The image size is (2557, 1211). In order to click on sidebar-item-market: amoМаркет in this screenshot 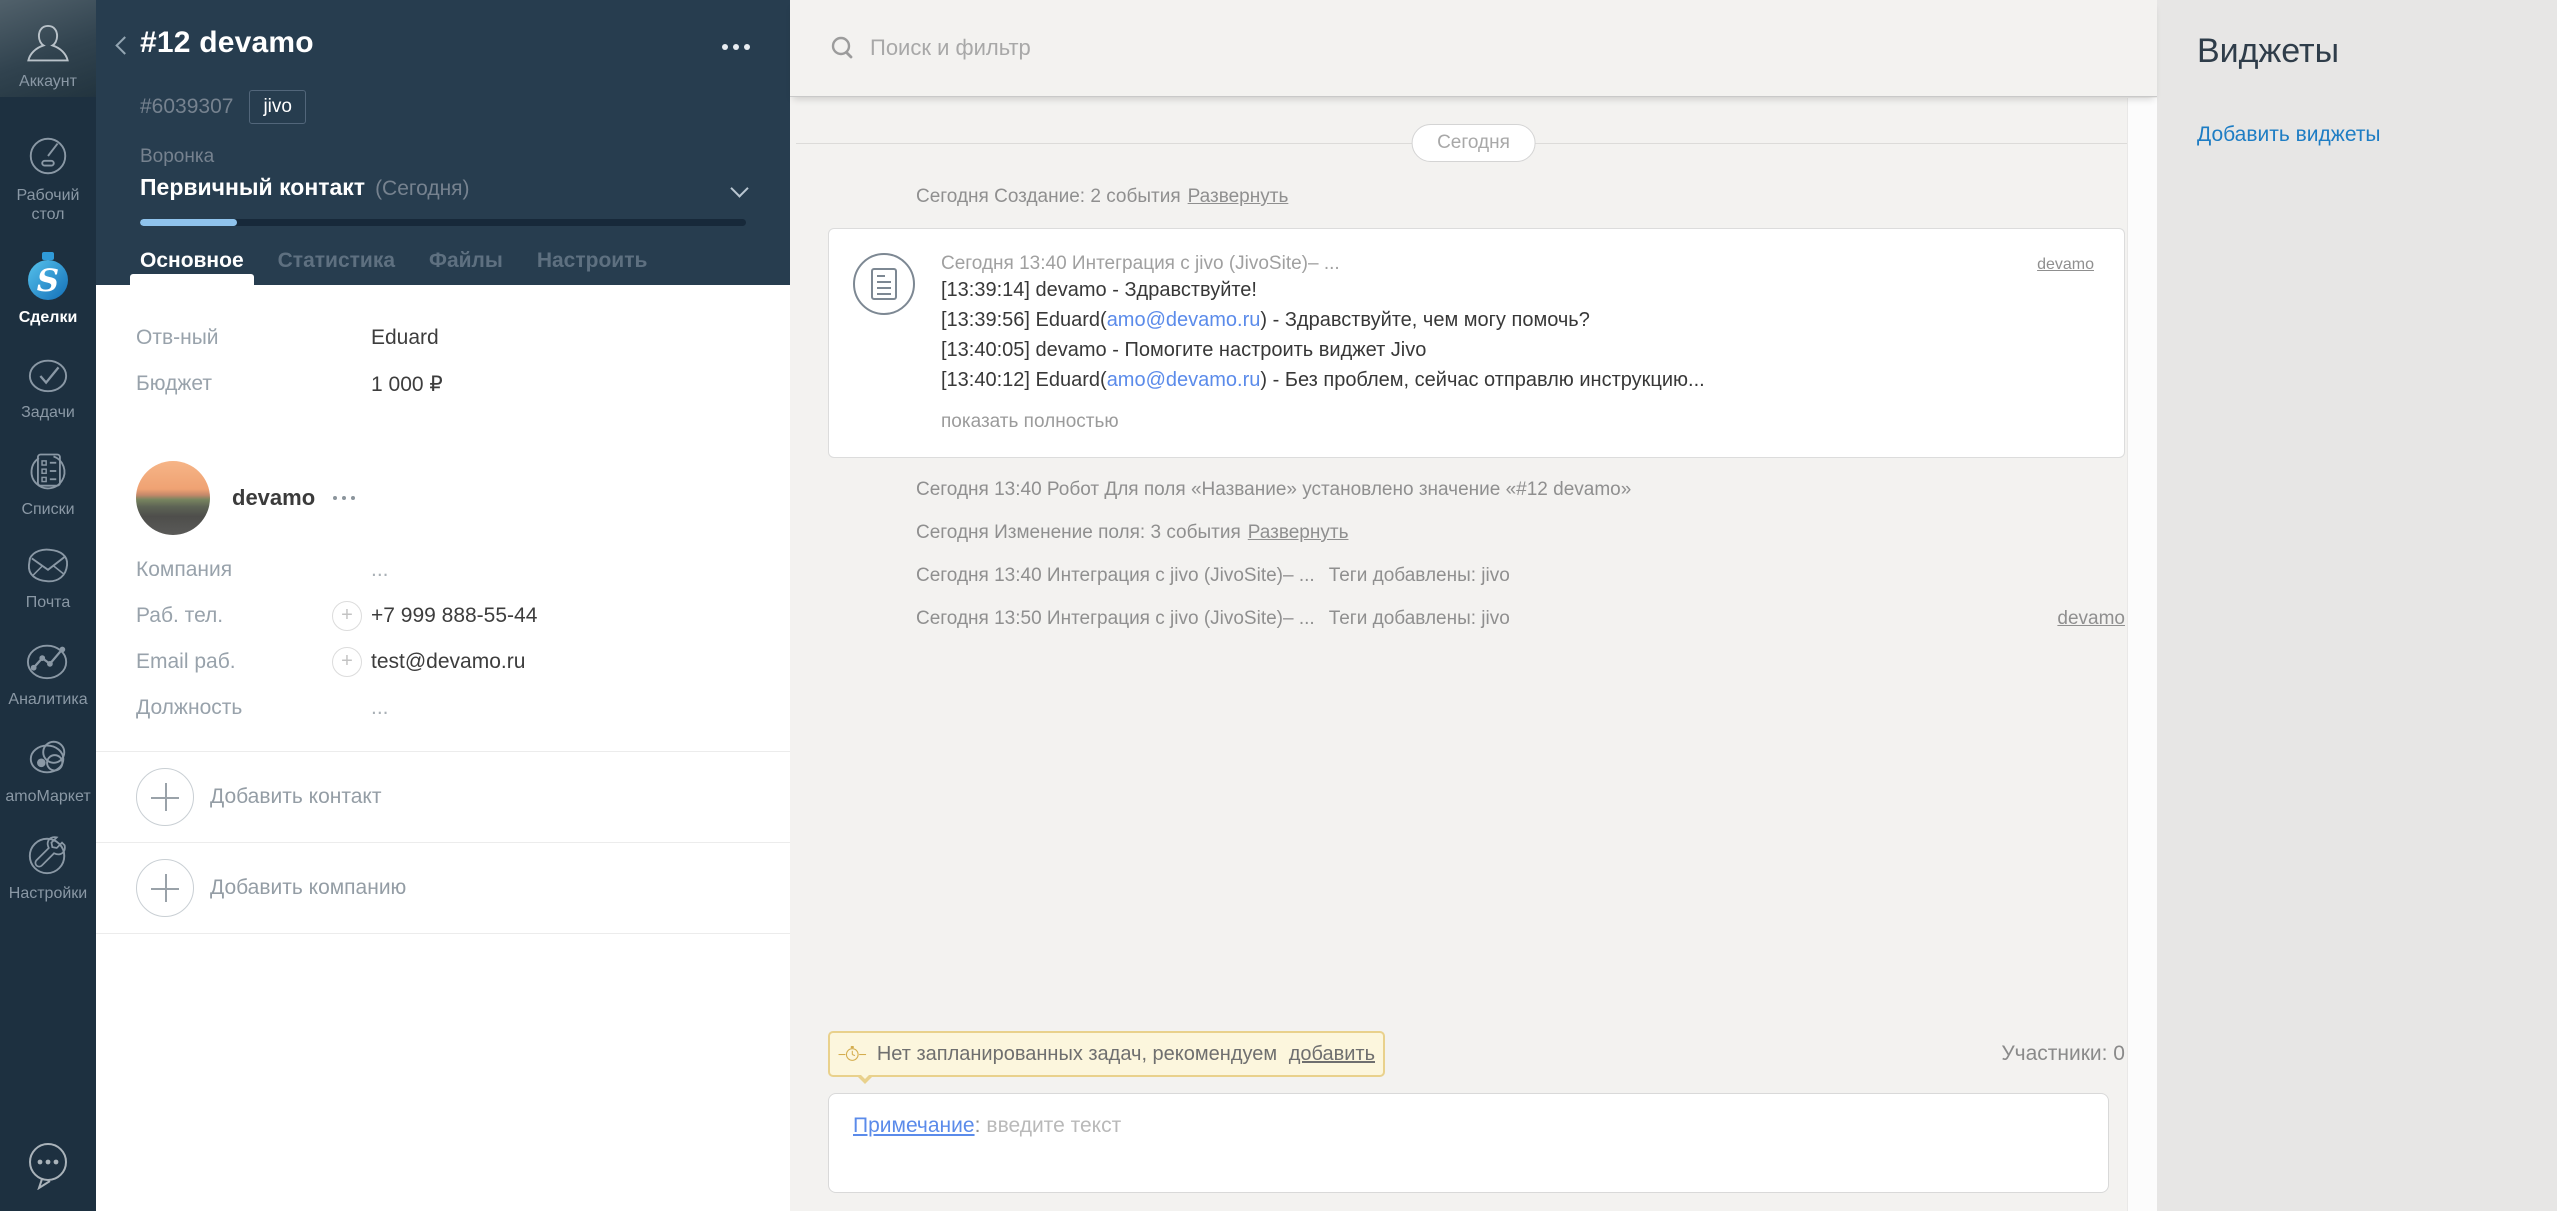, I will do `click(48, 770)`.